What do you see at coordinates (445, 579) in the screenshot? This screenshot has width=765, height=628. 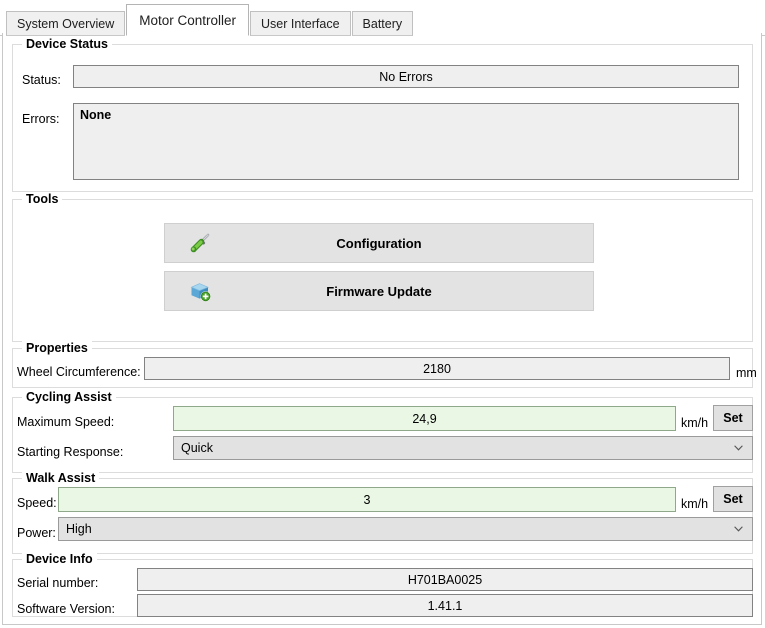 I see `serial-number-field: H701BA0025` at bounding box center [445, 579].